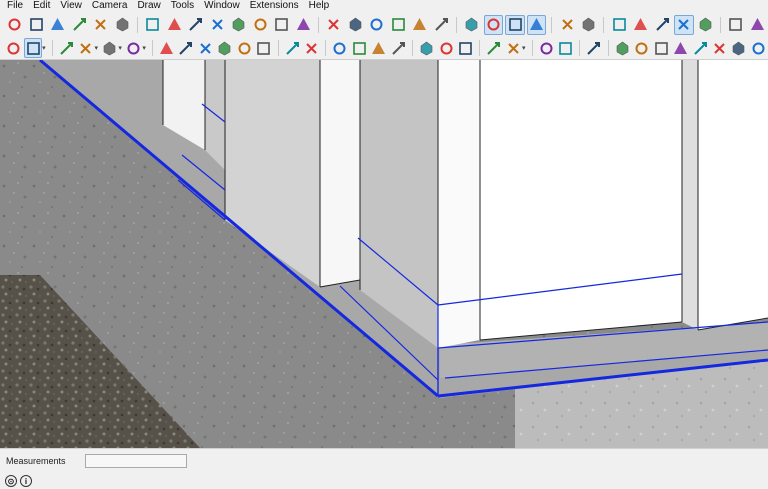 Image resolution: width=768 pixels, height=489 pixels. What do you see at coordinates (291, 48) in the screenshot?
I see `paint-bucket-icon` at bounding box center [291, 48].